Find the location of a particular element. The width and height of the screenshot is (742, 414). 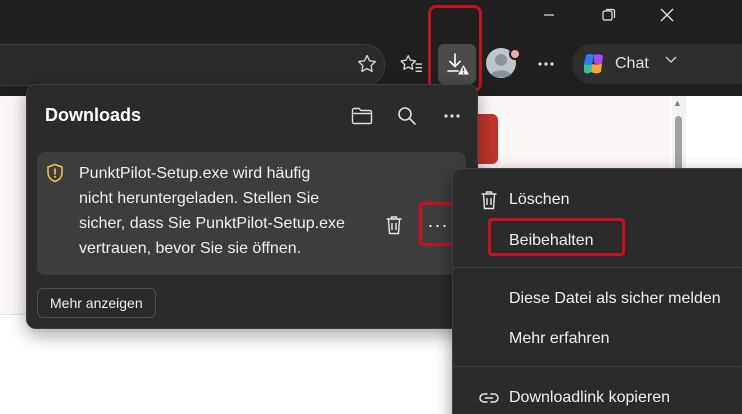

menu-item-label: Mehr erfahren is located at coordinates (559, 338).